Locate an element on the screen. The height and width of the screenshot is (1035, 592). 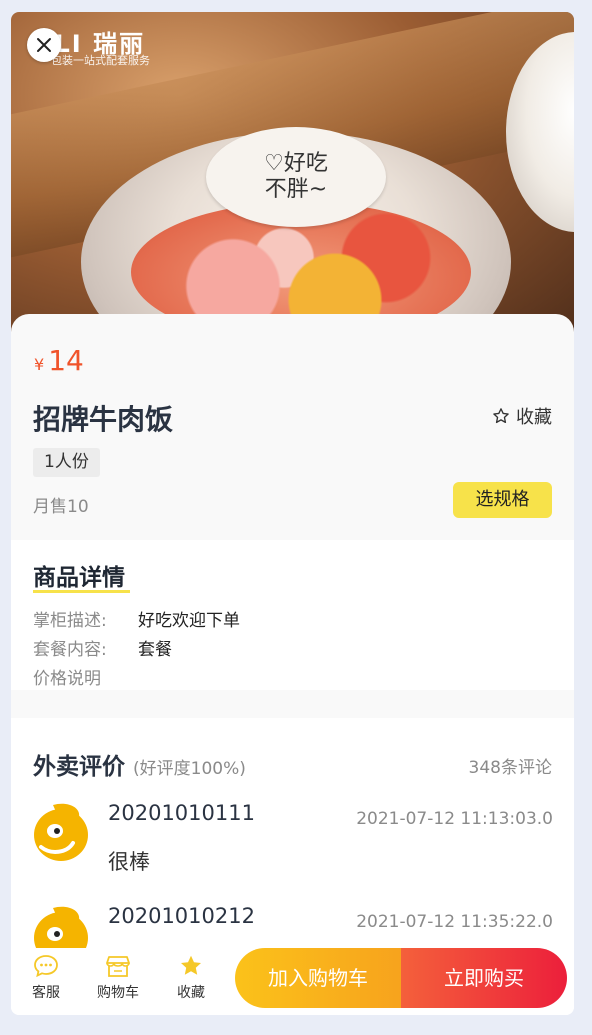
review-text: 很棒 is located at coordinates (129, 862).